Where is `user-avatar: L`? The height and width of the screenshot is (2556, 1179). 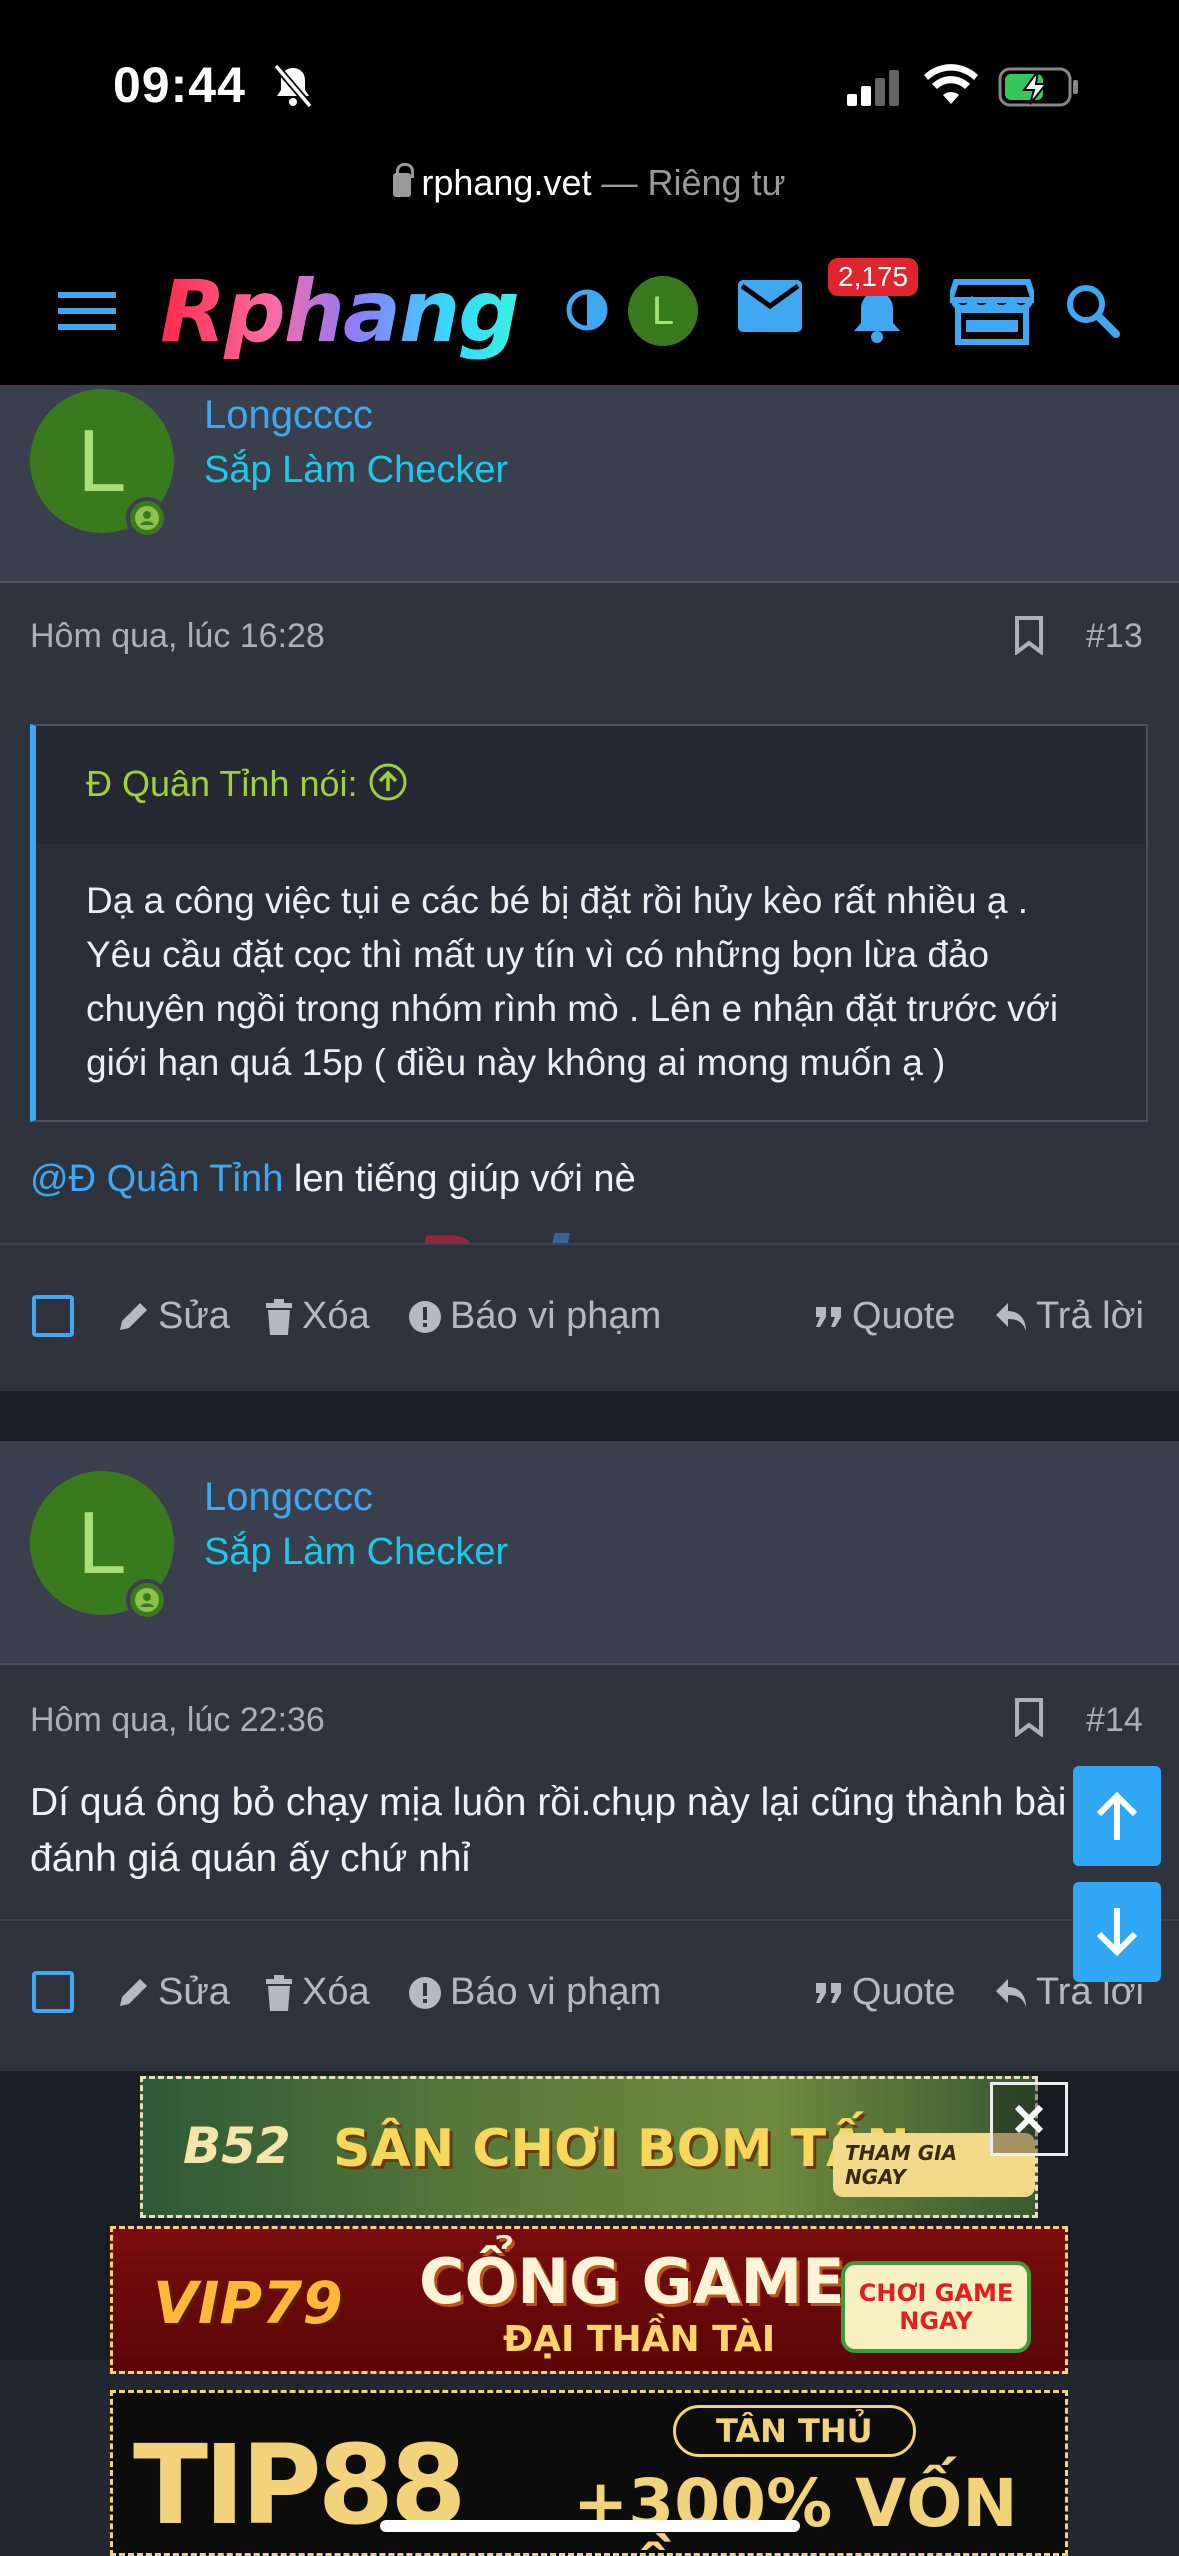 user-avatar: L is located at coordinates (663, 311).